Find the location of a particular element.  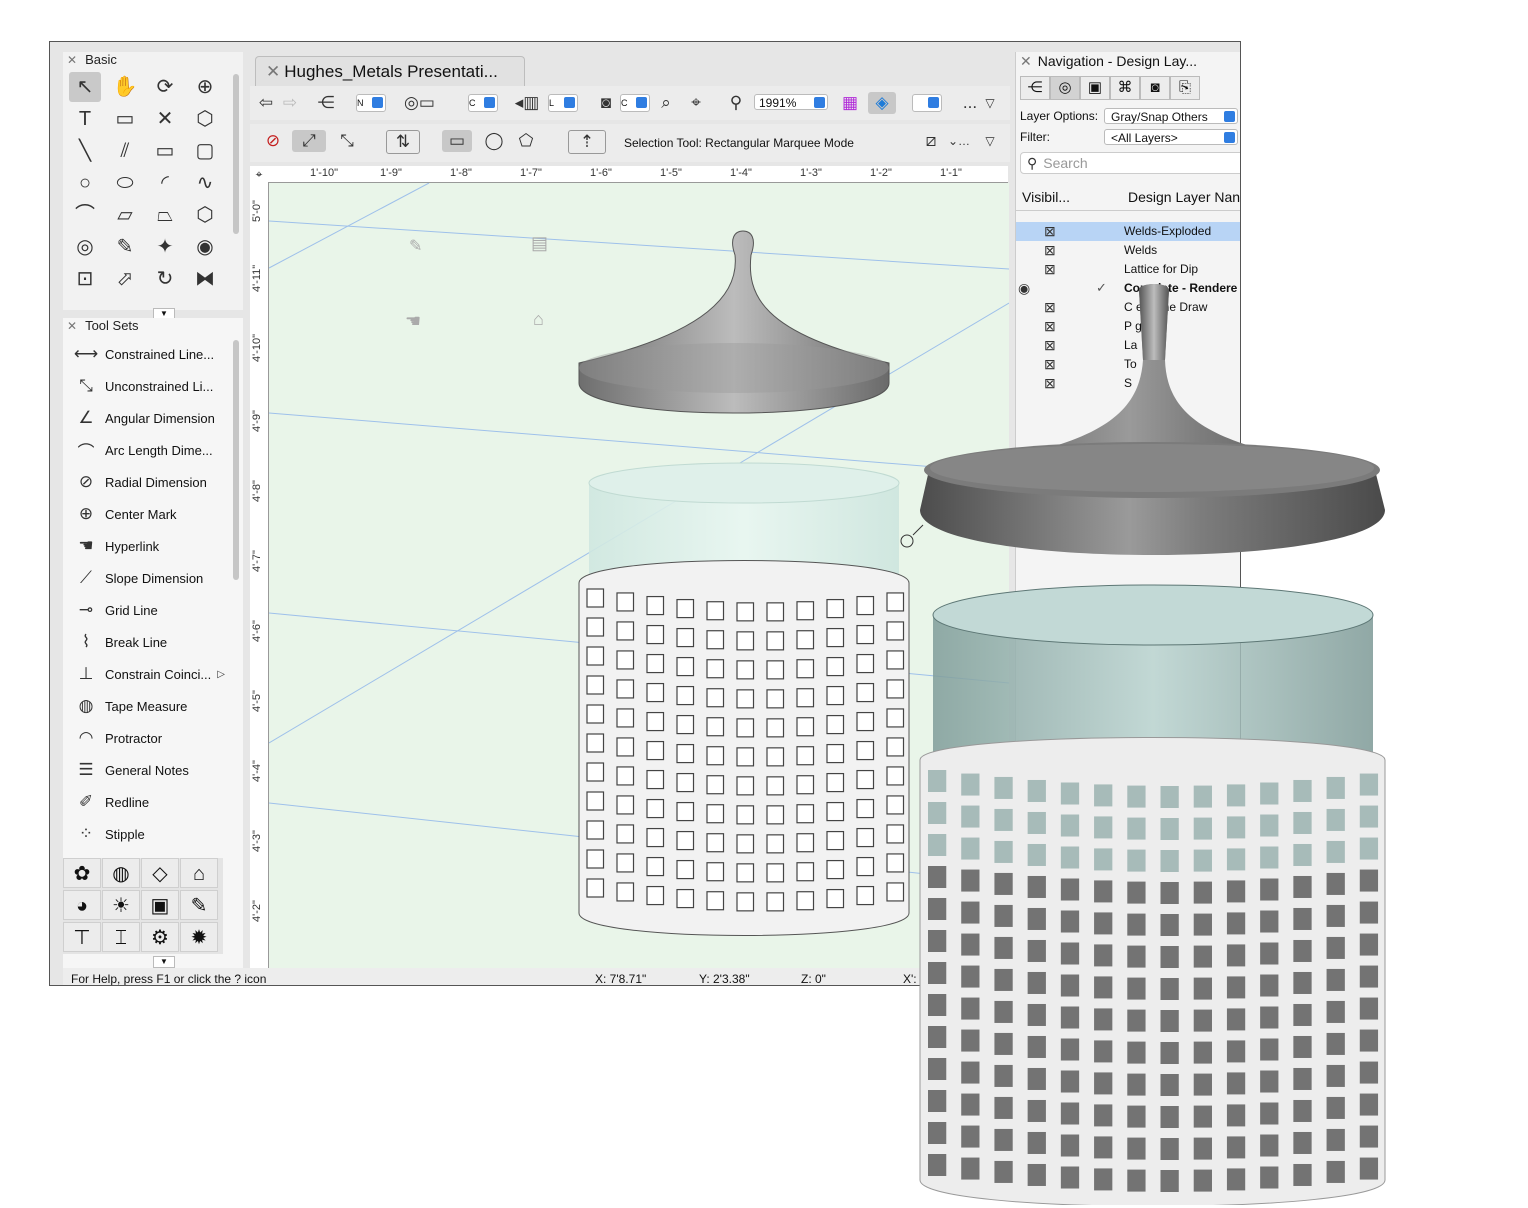

tool-item: ⊥ Constrain Coinci... ▷ is located at coordinates (148, 674).